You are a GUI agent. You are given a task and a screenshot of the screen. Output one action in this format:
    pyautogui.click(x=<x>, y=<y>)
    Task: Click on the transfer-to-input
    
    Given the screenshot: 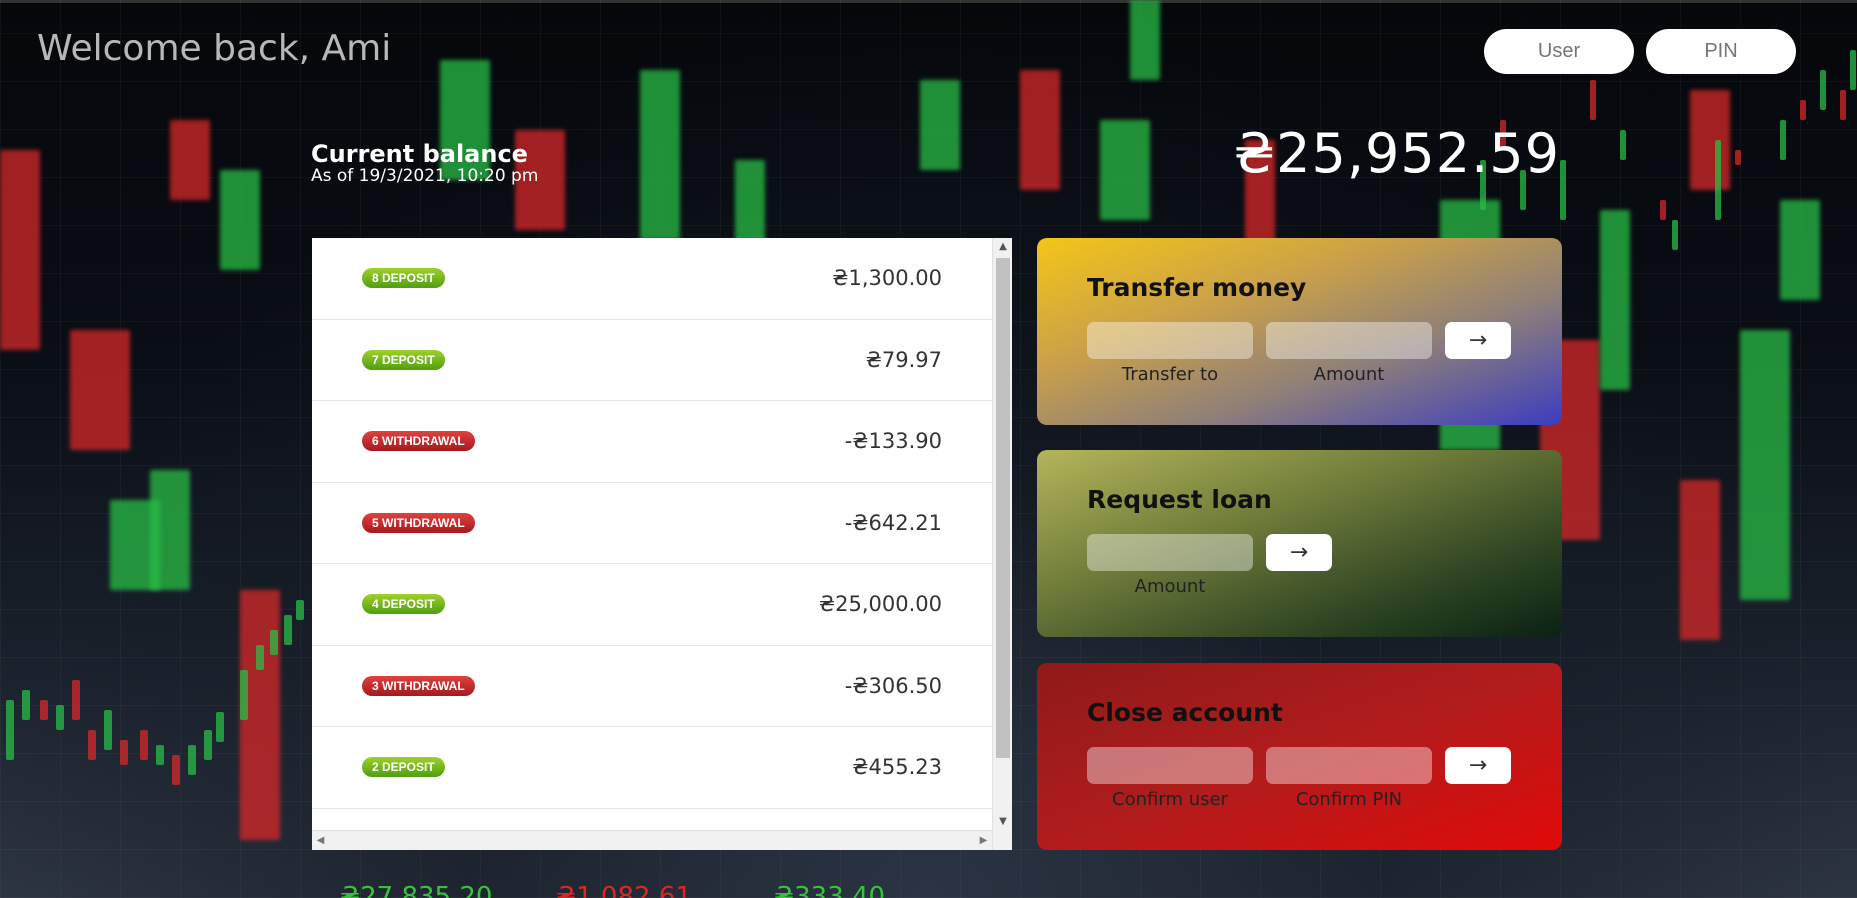 What is the action you would take?
    pyautogui.click(x=1170, y=340)
    